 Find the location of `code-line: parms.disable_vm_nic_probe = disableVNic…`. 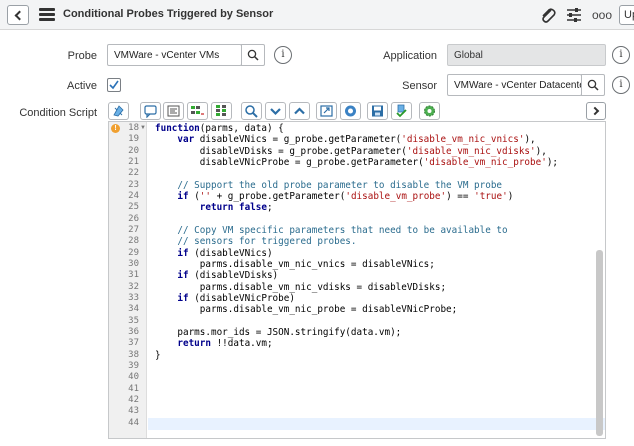

code-line: parms.disable_vm_nic_probe = disableVNic… is located at coordinates (306, 310).